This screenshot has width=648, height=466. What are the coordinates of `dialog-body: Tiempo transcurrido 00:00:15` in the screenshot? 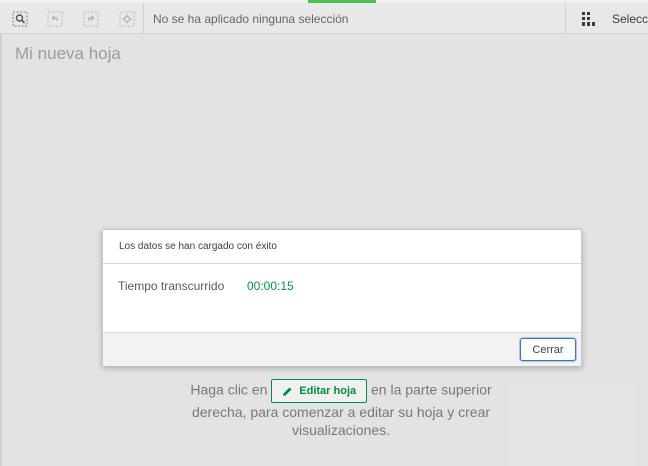 It's located at (342, 298).